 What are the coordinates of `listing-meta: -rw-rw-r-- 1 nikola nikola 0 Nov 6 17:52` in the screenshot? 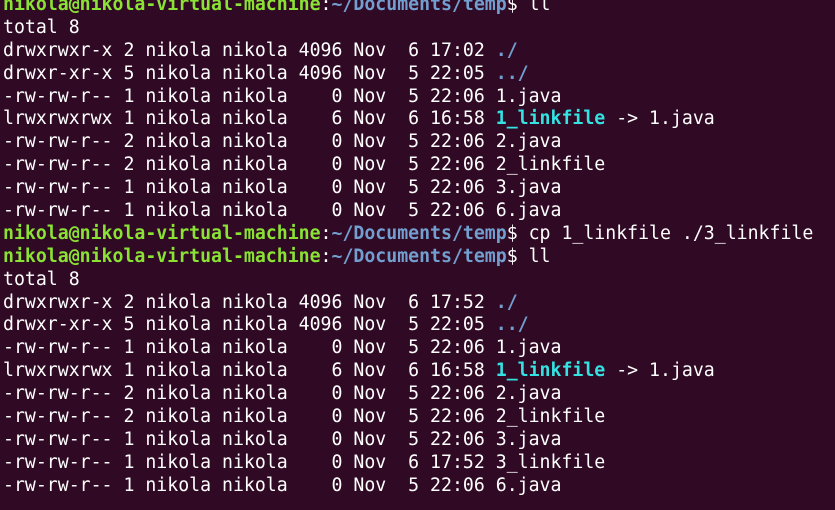 It's located at (249, 462).